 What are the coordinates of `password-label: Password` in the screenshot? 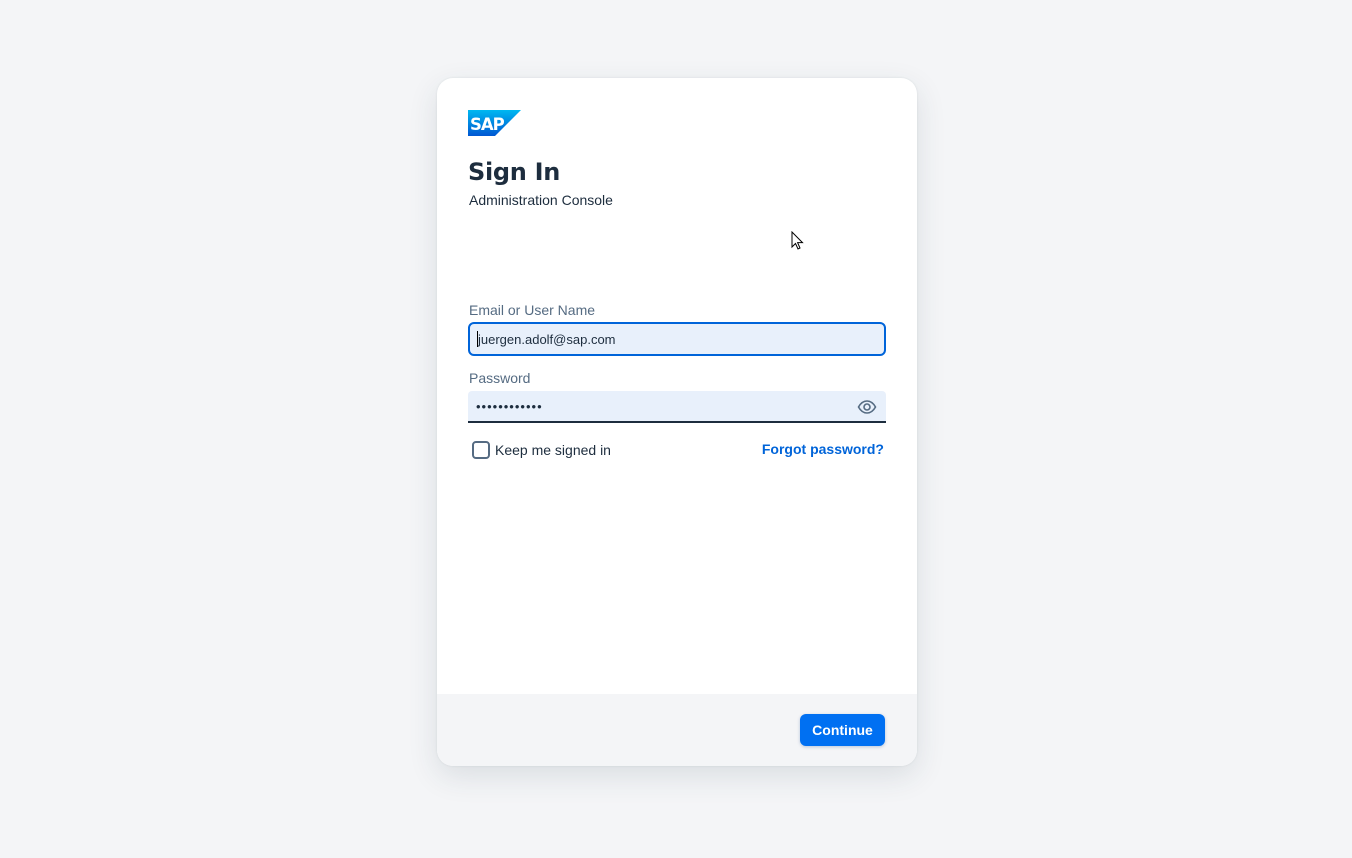 It's located at (500, 378).